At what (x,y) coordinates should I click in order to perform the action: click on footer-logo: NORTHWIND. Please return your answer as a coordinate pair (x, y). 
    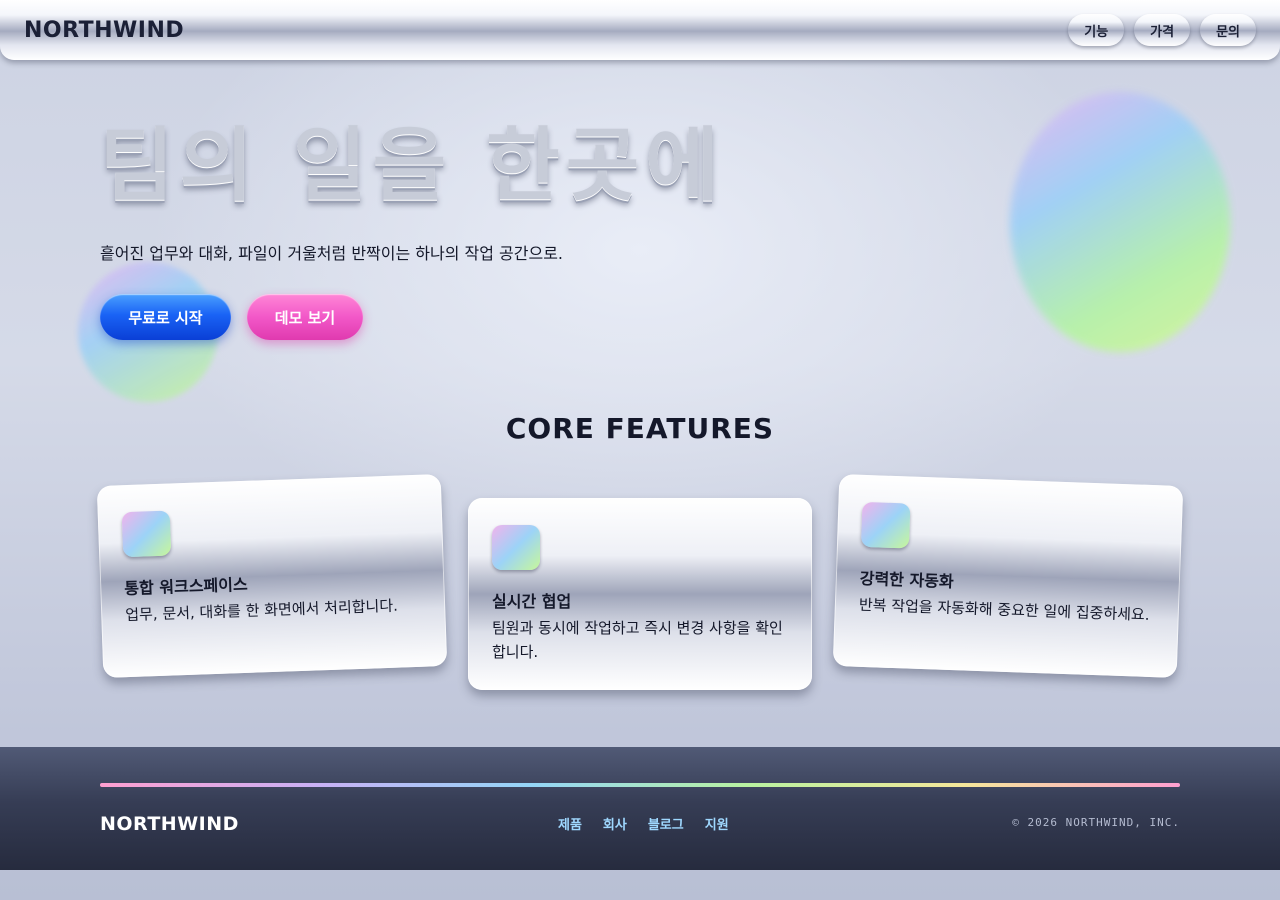
    Looking at the image, I should click on (169, 824).